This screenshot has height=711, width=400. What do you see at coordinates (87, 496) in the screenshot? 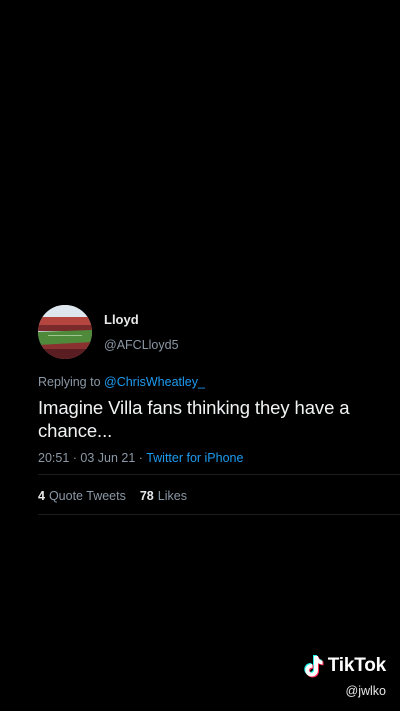
I see `quote-label: Quote Tweets` at bounding box center [87, 496].